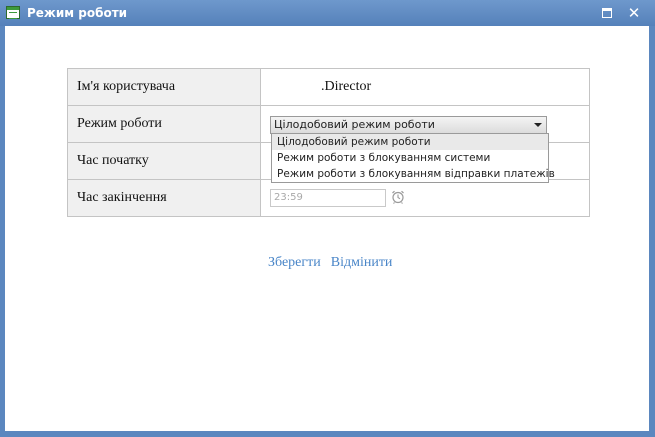 Image resolution: width=655 pixels, height=437 pixels. Describe the element at coordinates (538, 125) in the screenshot. I see `chevron-down-icon` at that location.